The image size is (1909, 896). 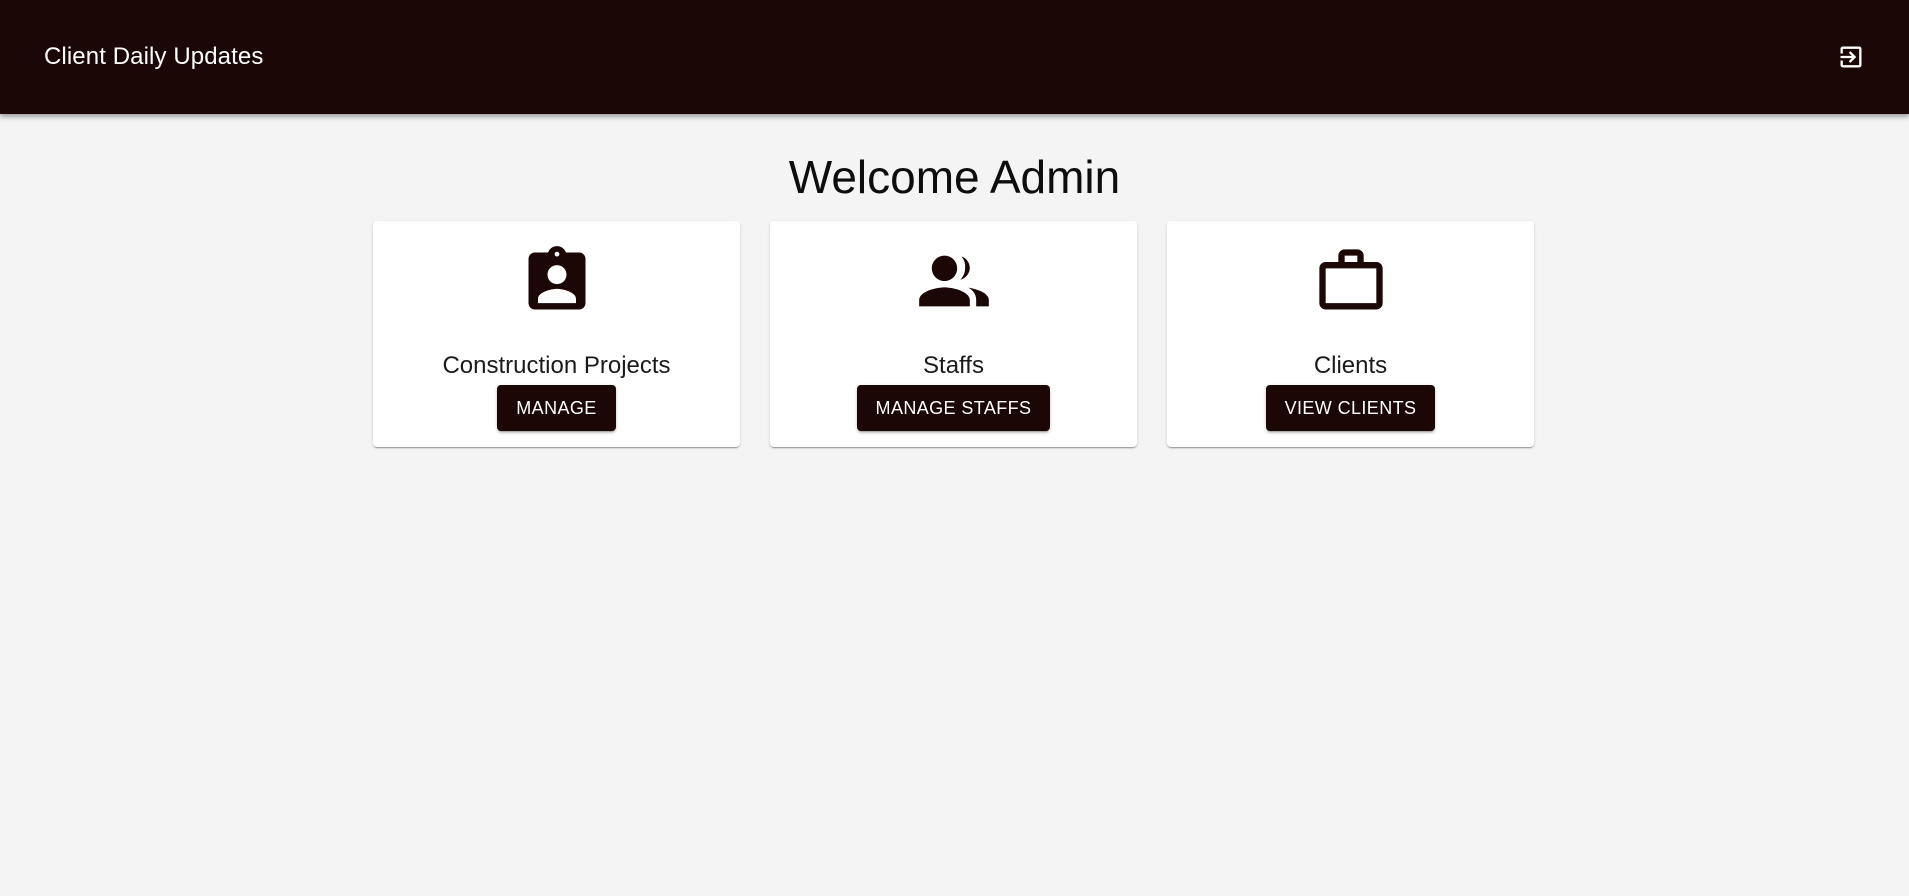 What do you see at coordinates (953, 365) in the screenshot?
I see `card-title: Staffs` at bounding box center [953, 365].